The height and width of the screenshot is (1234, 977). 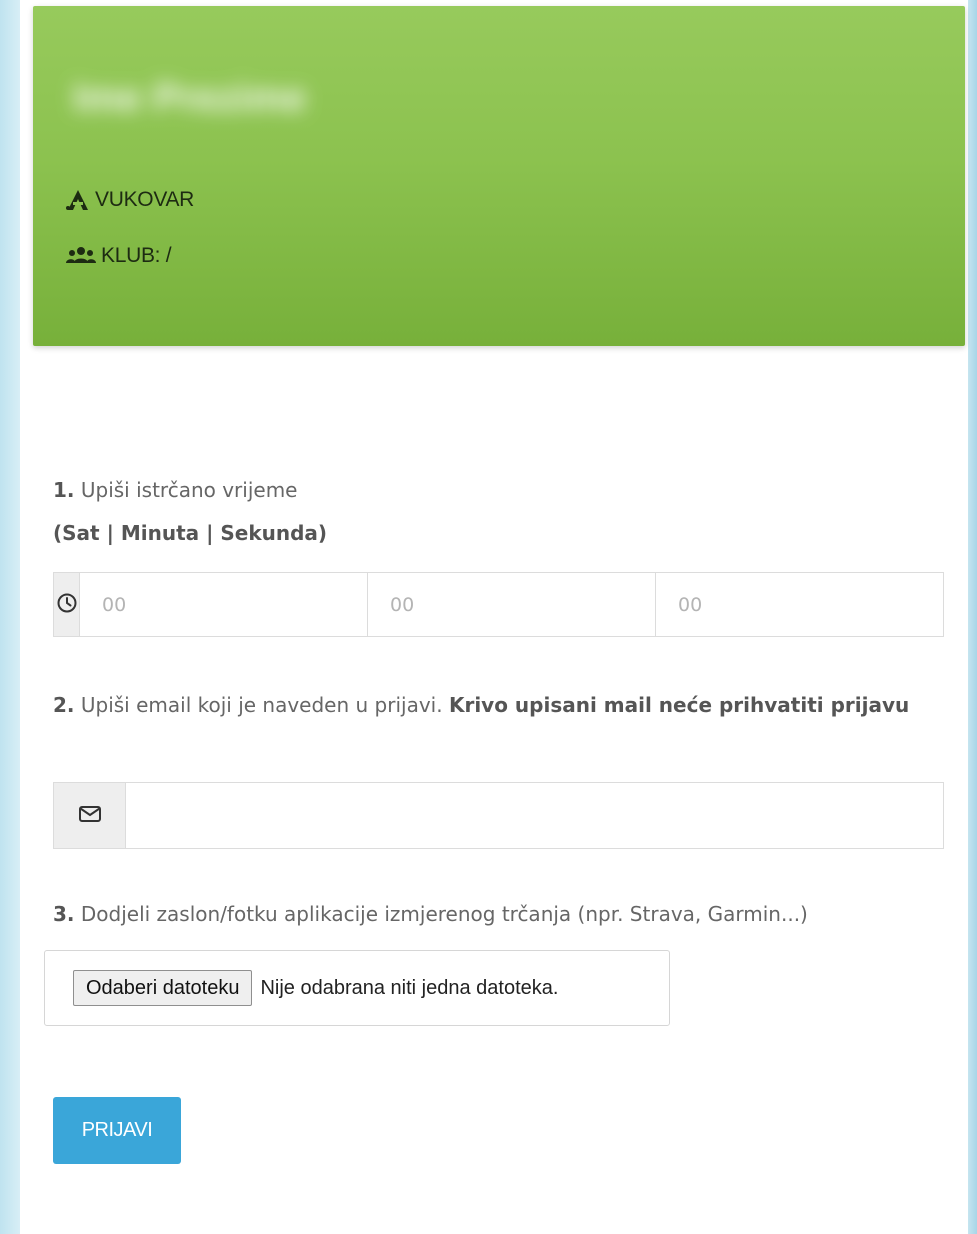 I want to click on step1-subtitle-line: (Sat | Minuta | Sekunda), so click(x=190, y=533).